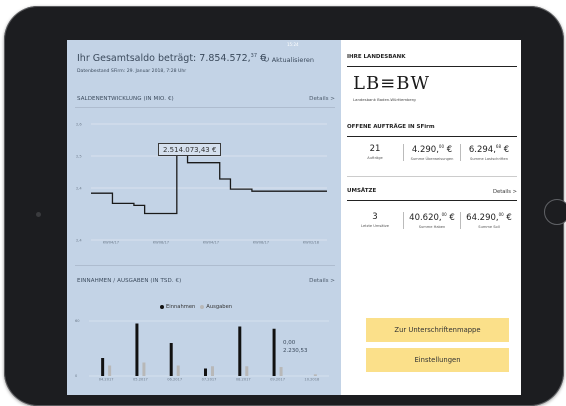 The width and height of the screenshot is (566, 406). Describe the element at coordinates (555, 212) in the screenshot. I see `home-button` at that location.